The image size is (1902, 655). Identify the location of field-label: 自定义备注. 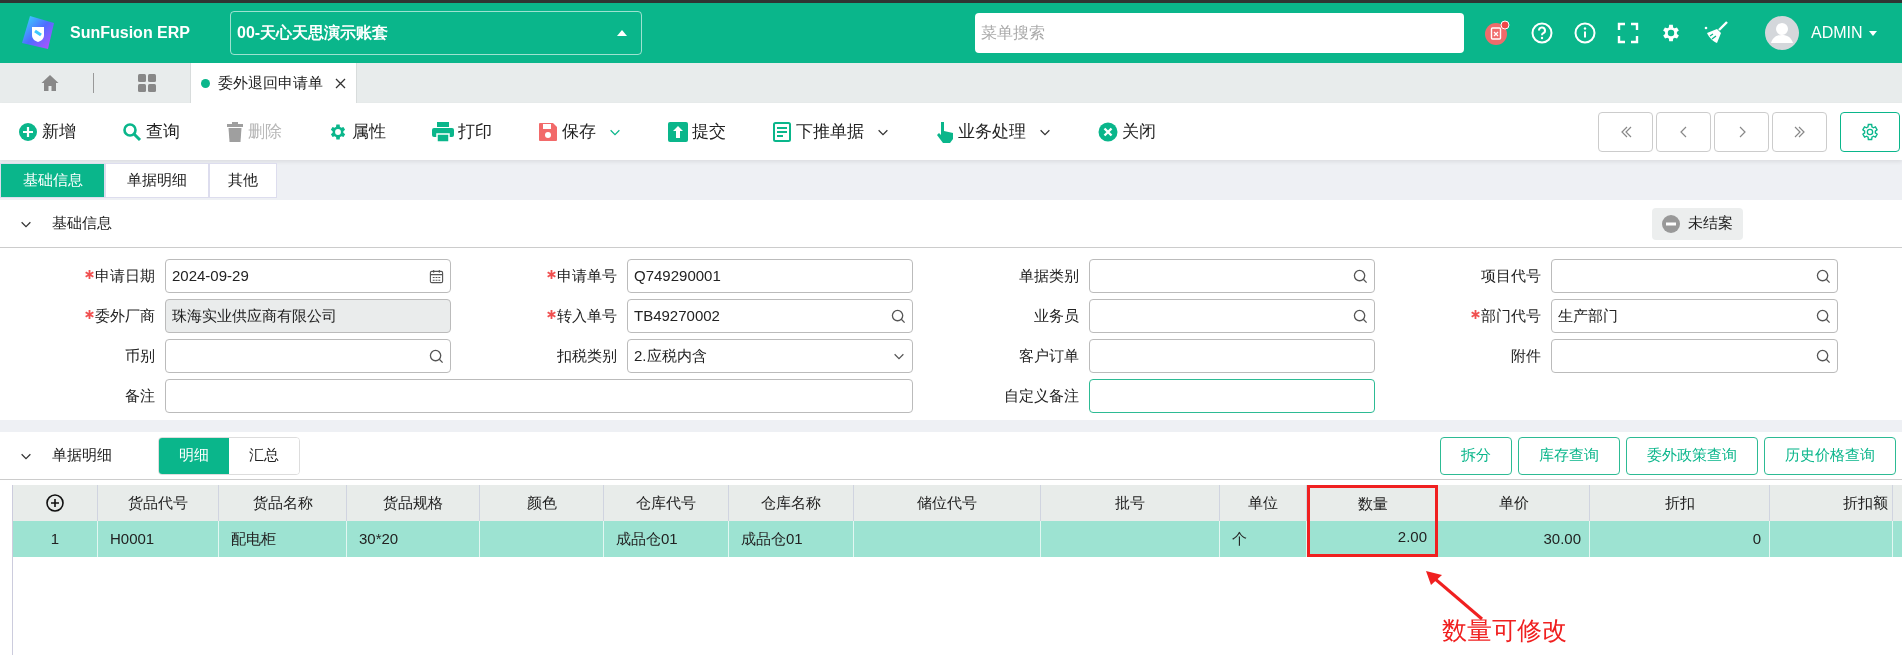
(1041, 395).